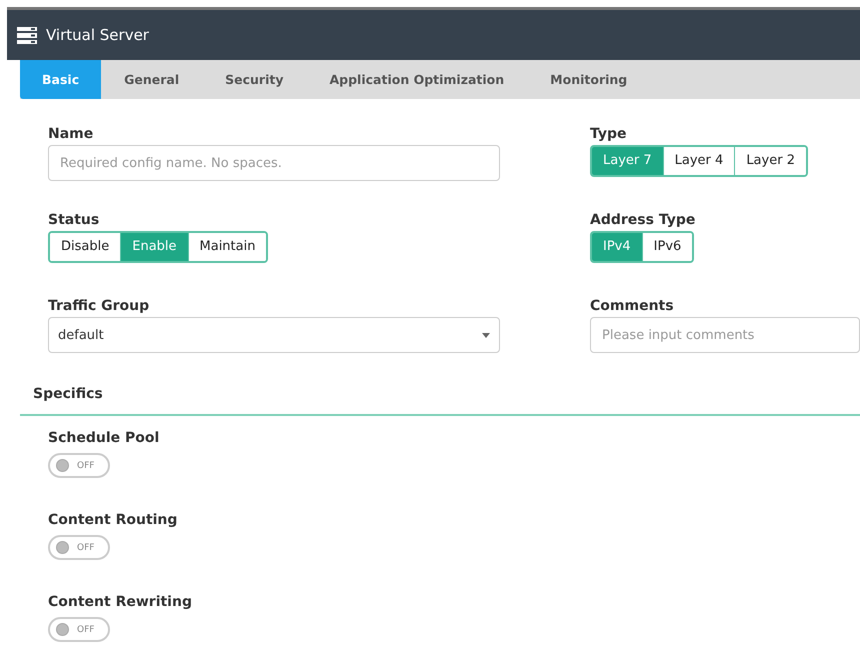 This screenshot has height=657, width=860. I want to click on section-title: Specifics, so click(68, 394).